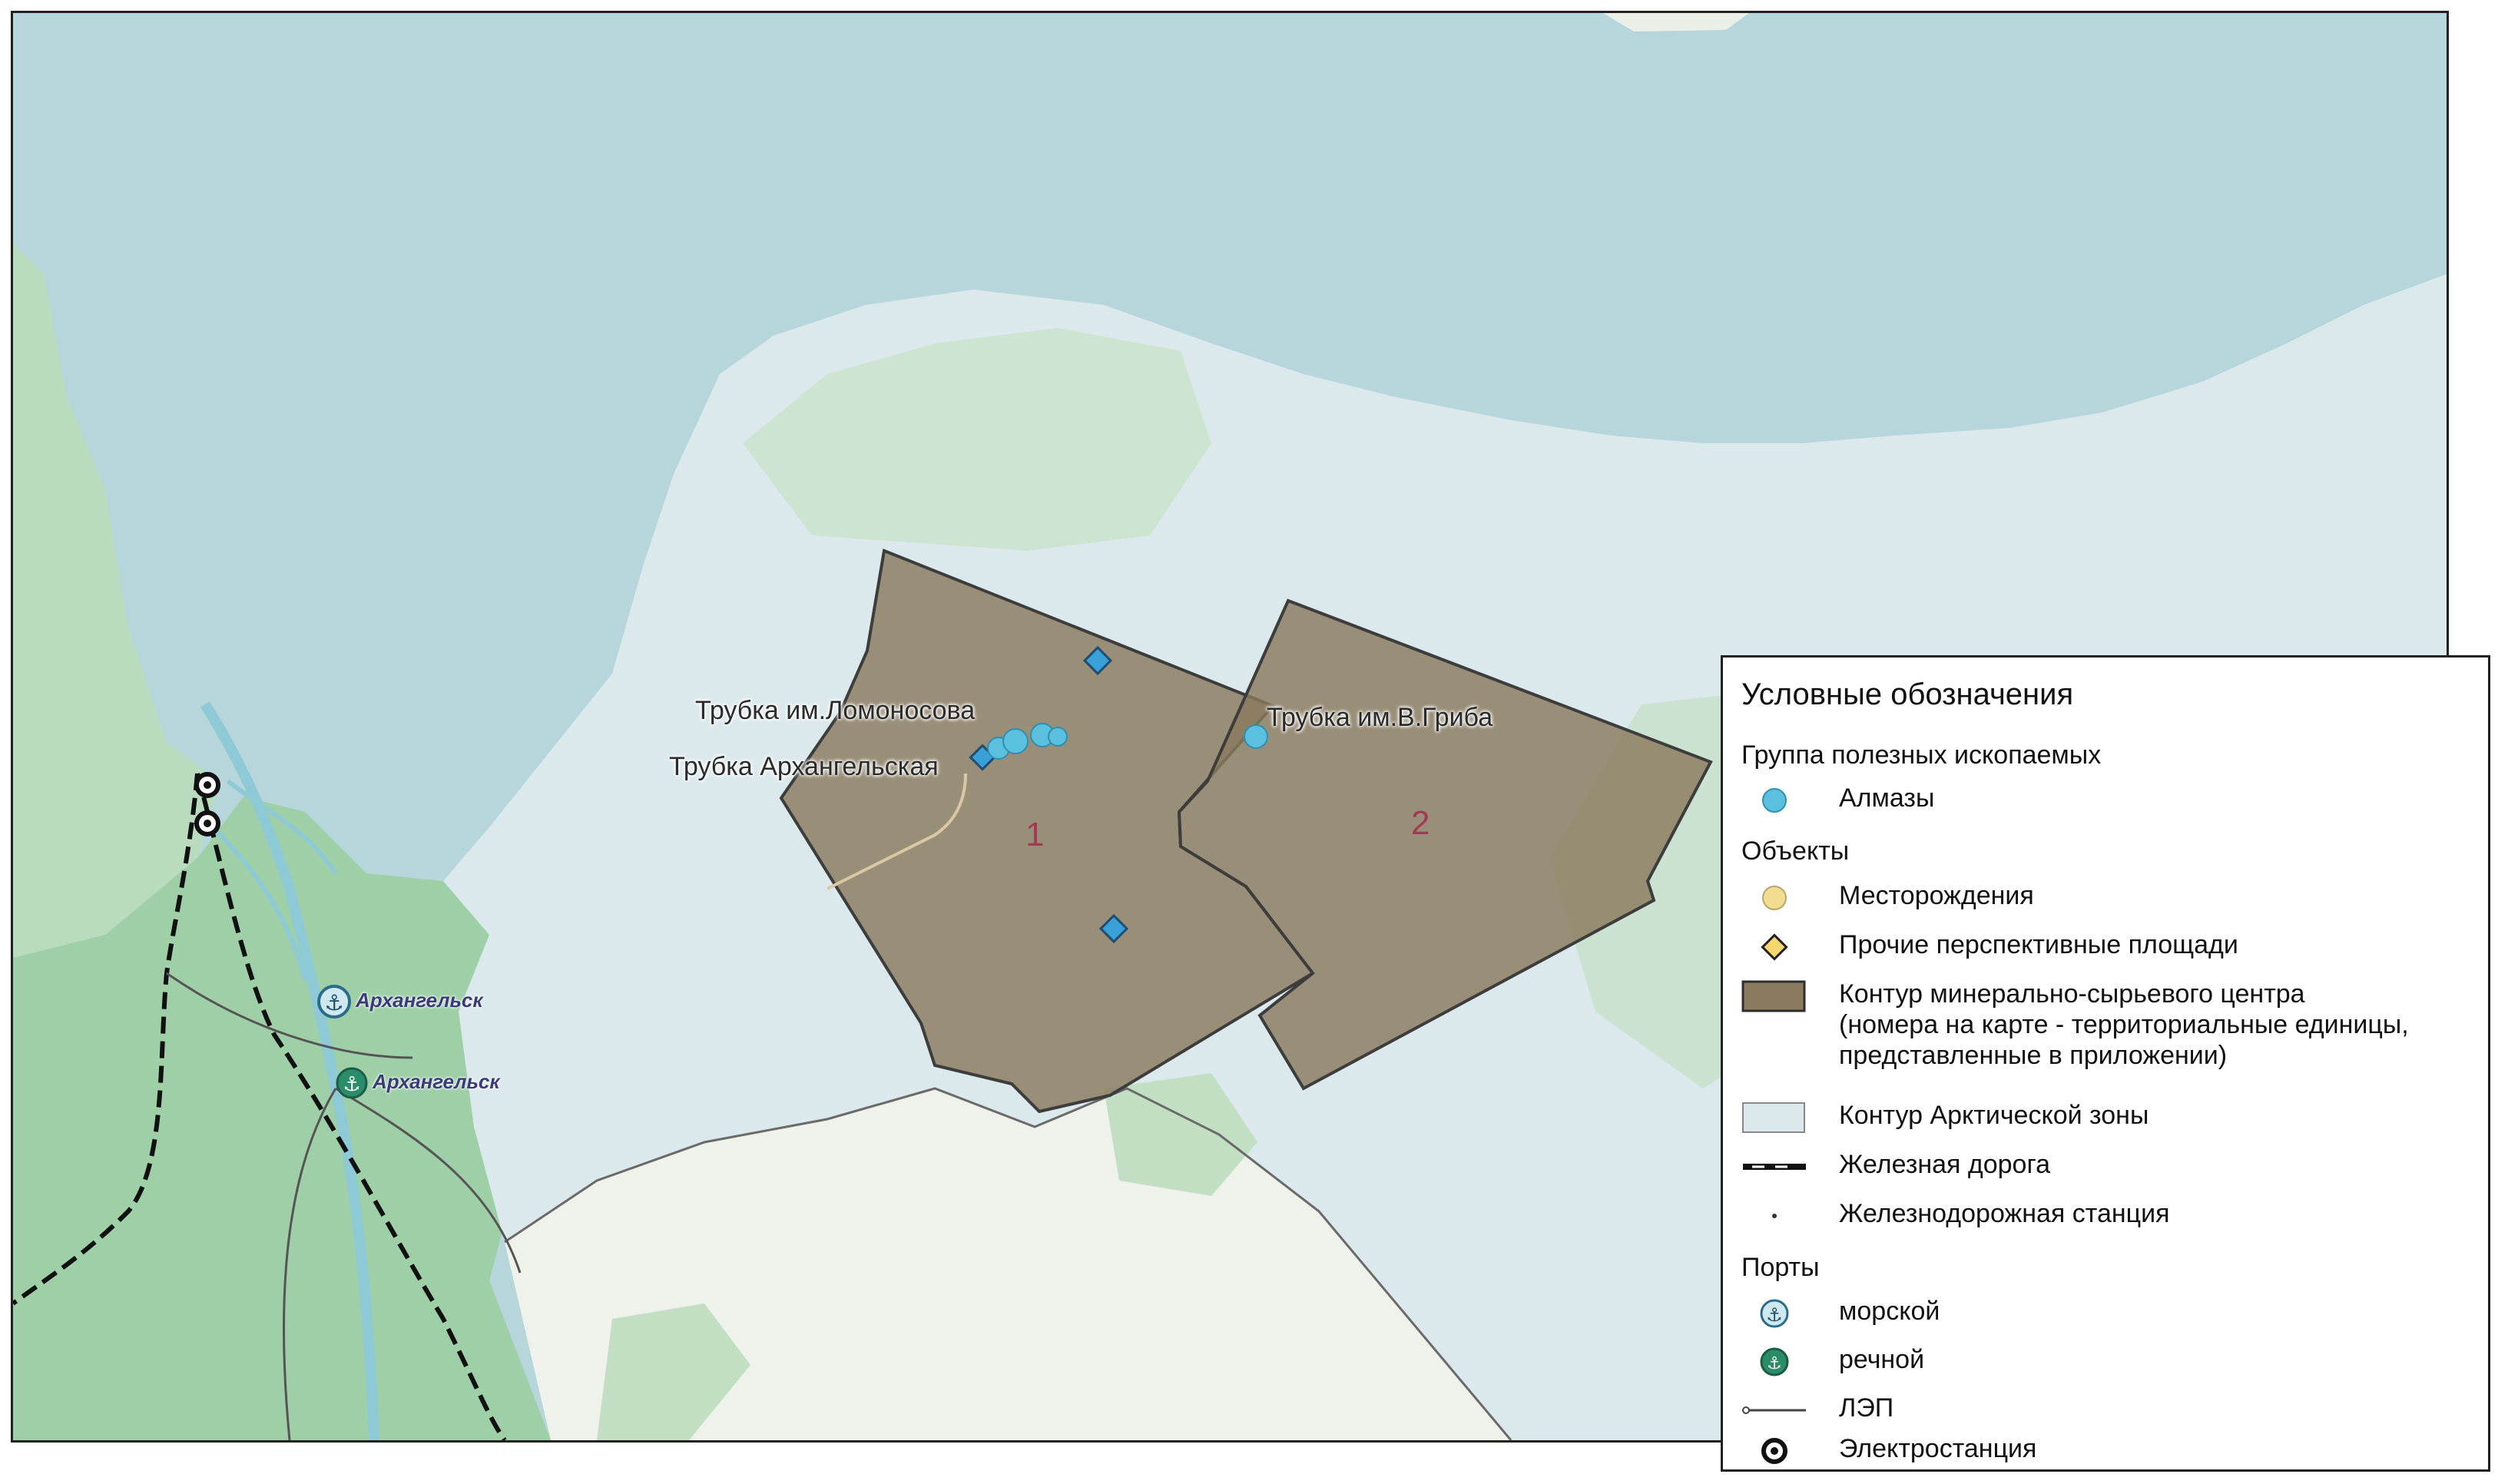  What do you see at coordinates (804, 766) in the screenshot?
I see `label-arkhangelskaya-pipe: Трубка Архангельская` at bounding box center [804, 766].